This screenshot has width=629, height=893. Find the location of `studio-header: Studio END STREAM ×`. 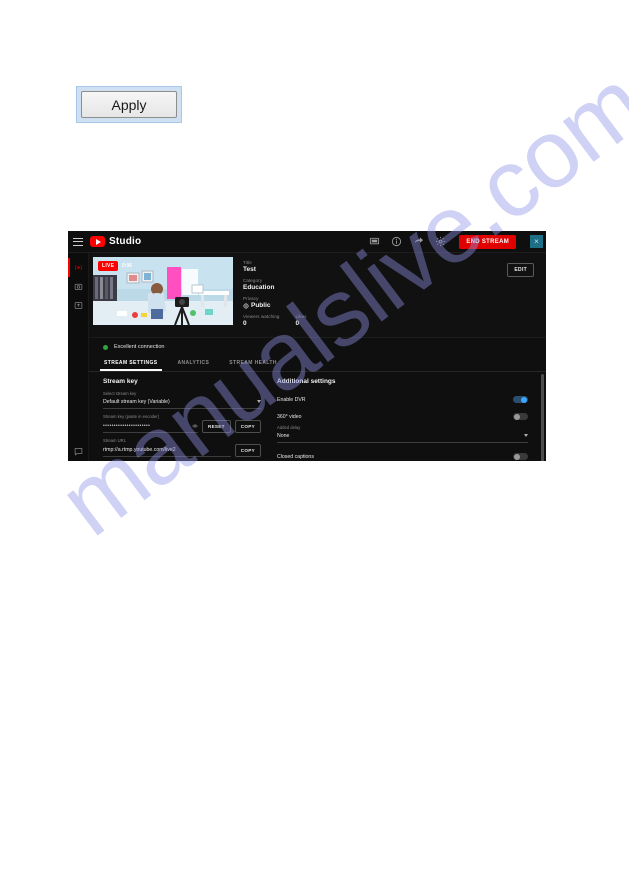

studio-header: Studio END STREAM × is located at coordinates (307, 242).